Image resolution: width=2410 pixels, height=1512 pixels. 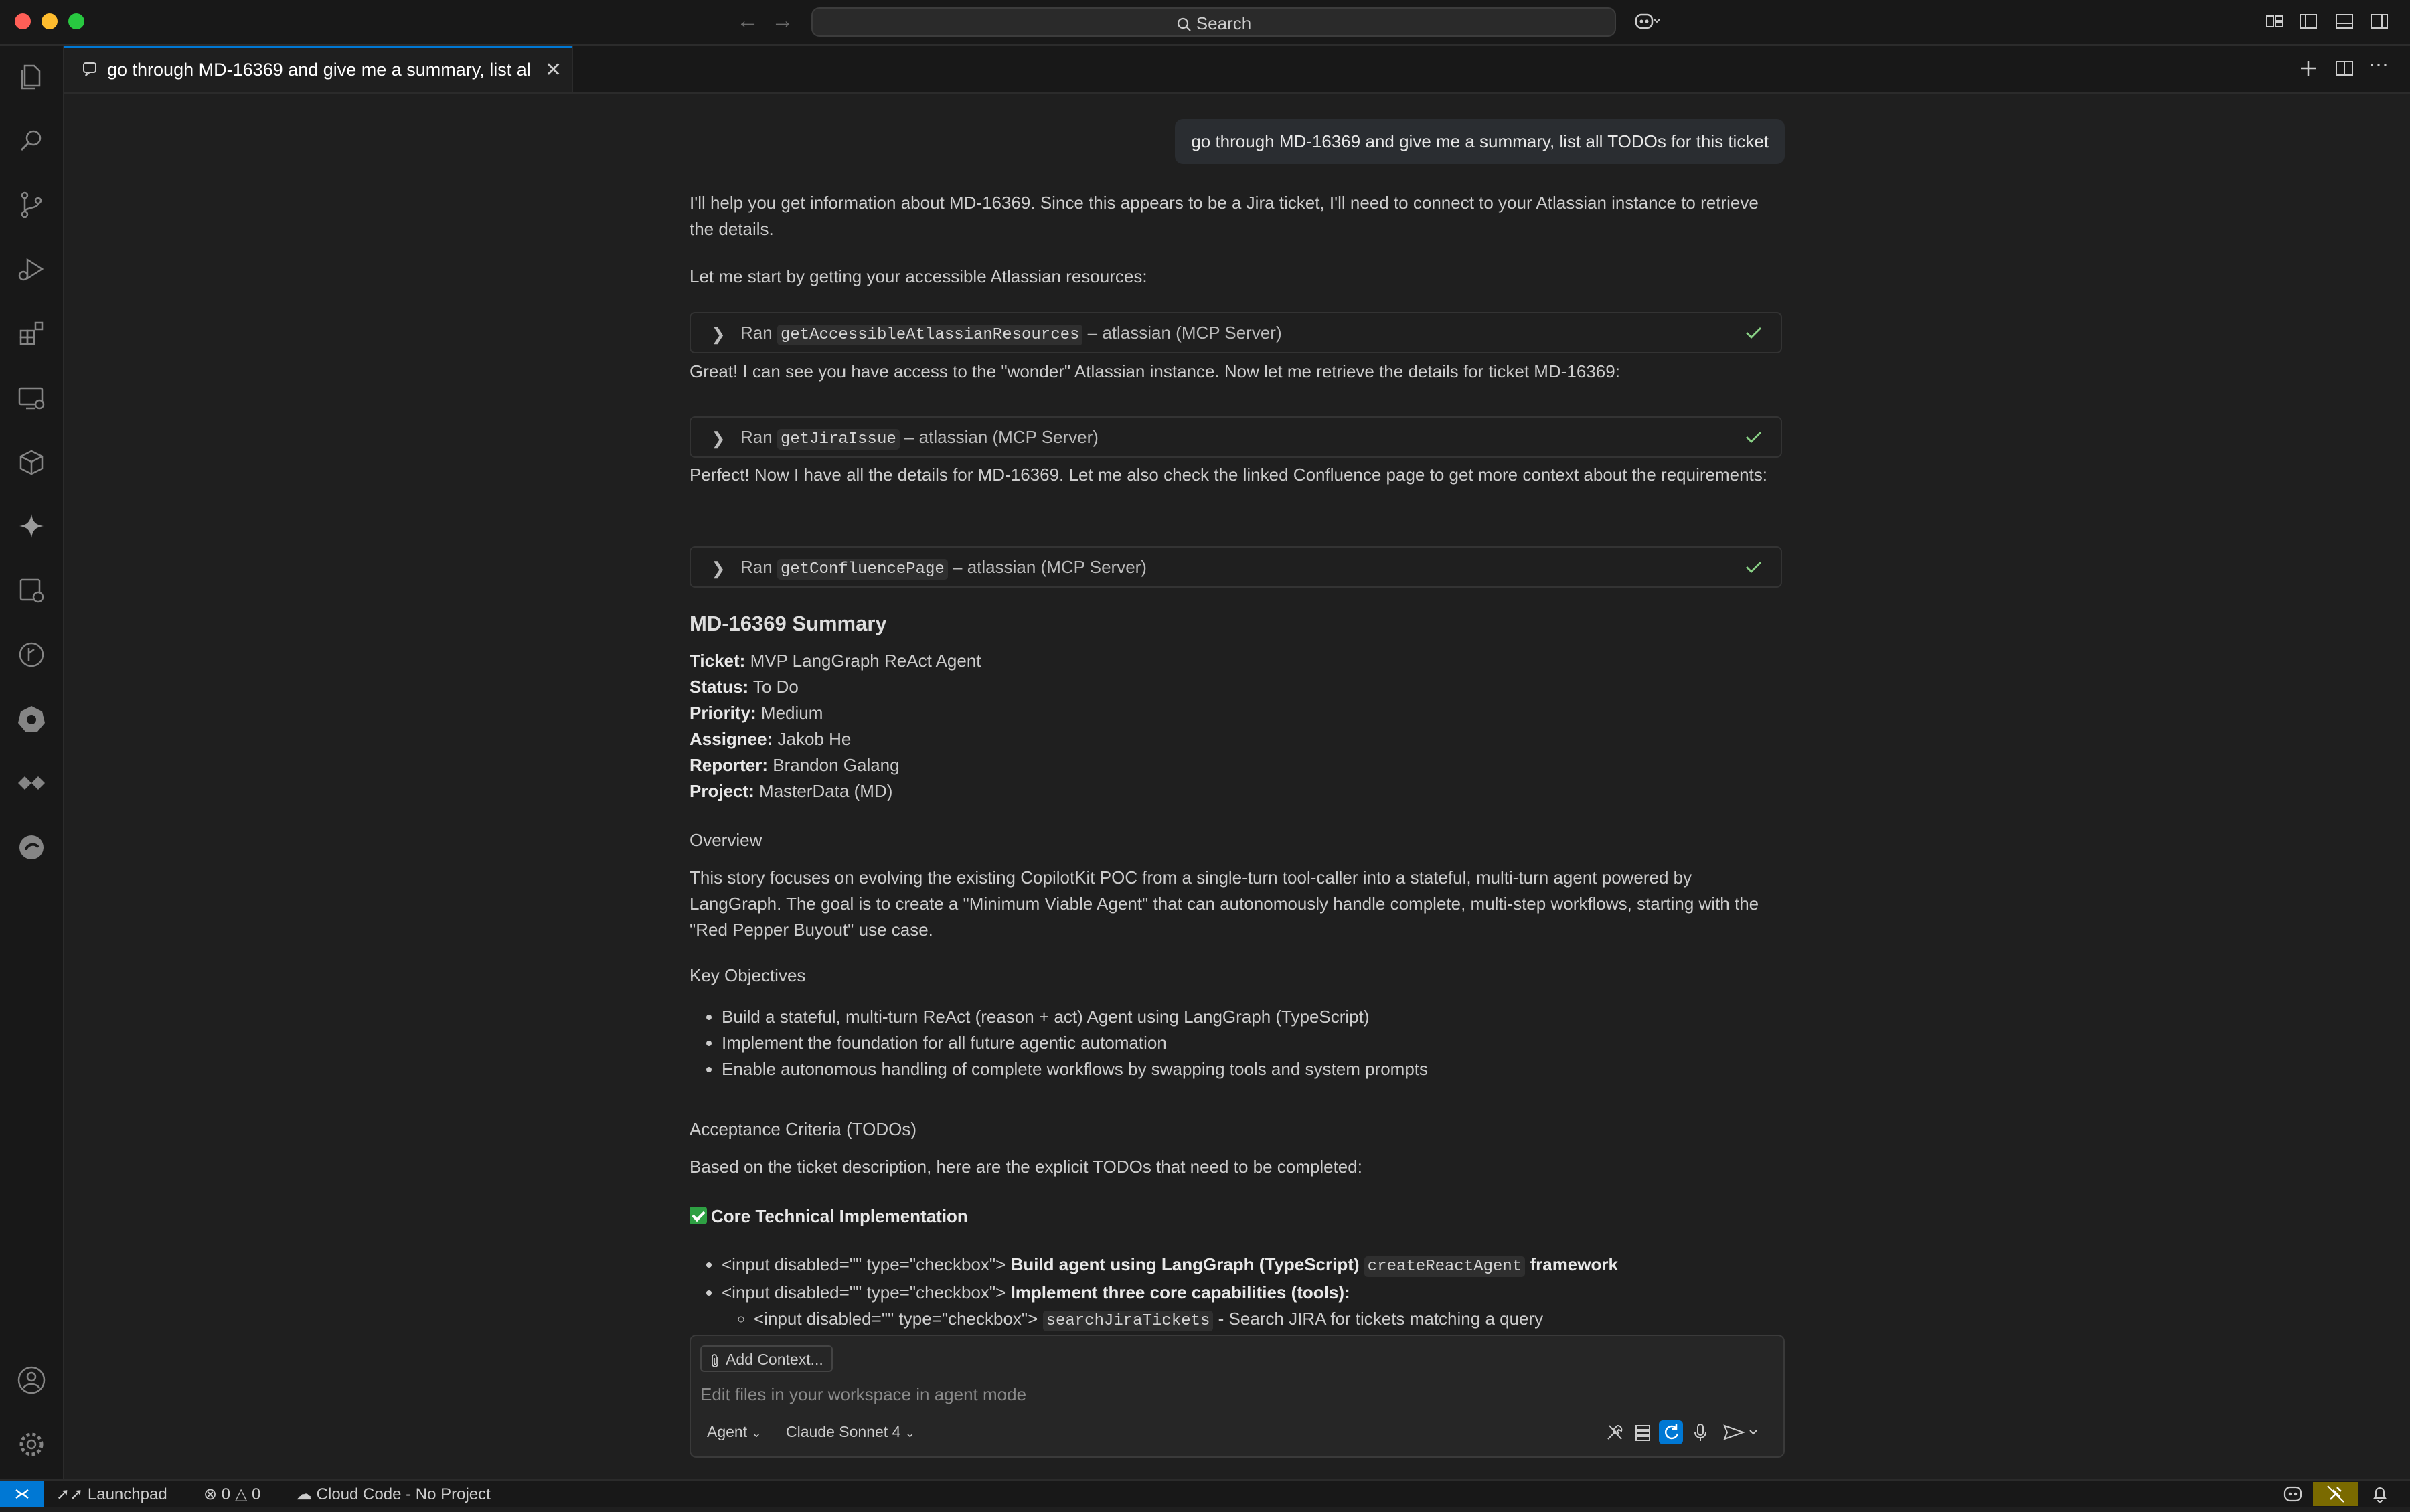 What do you see at coordinates (241, 1494) in the screenshot?
I see `warning-icon: △` at bounding box center [241, 1494].